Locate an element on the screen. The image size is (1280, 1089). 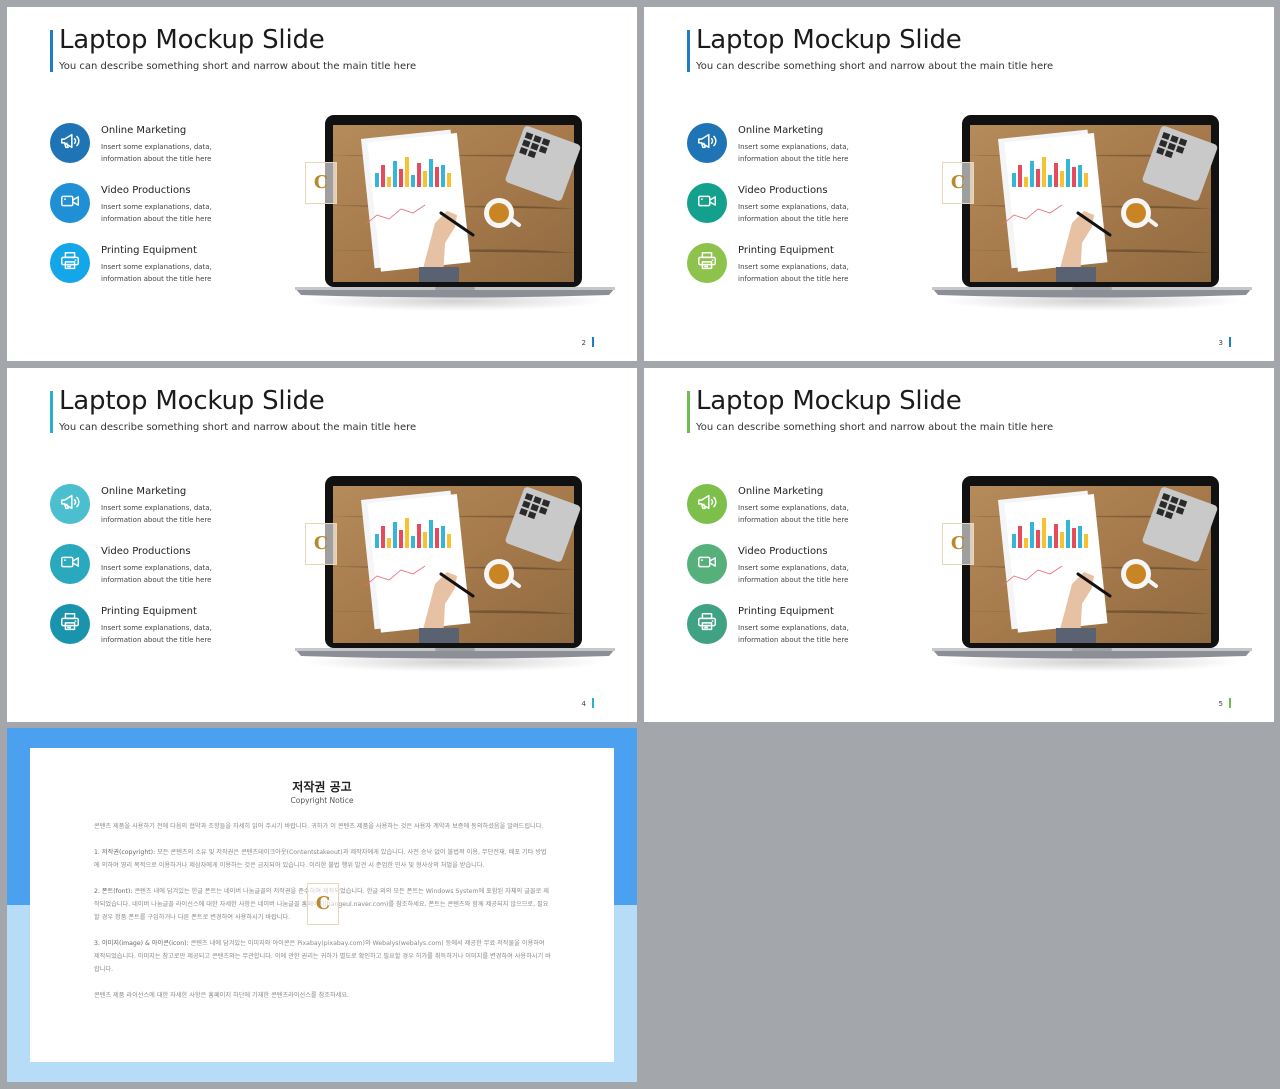
notice-image-label: 3. 이미지(image) & 아이콘(icon): is located at coordinates (141, 943).